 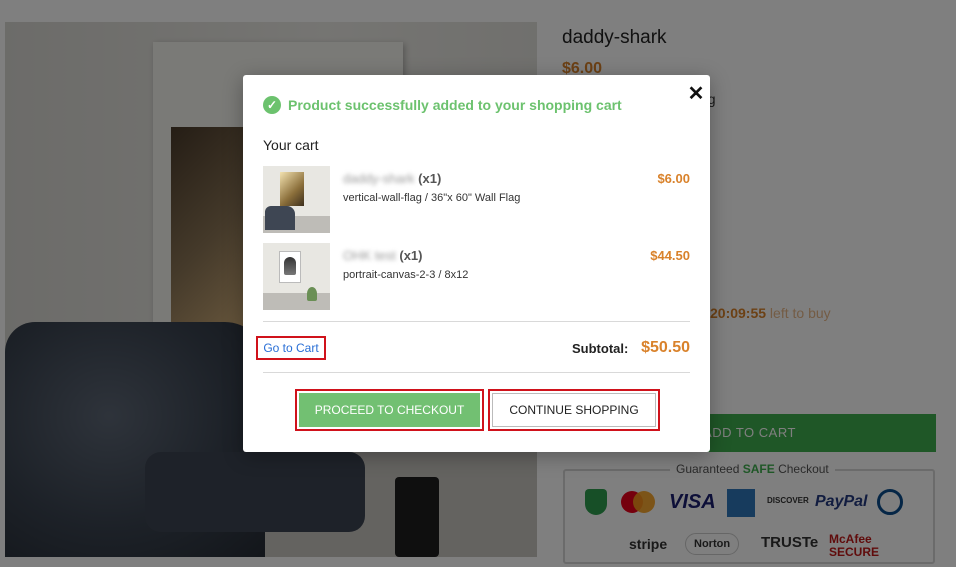 What do you see at coordinates (272, 105) in the screenshot?
I see `check-circle-icon: ✓` at bounding box center [272, 105].